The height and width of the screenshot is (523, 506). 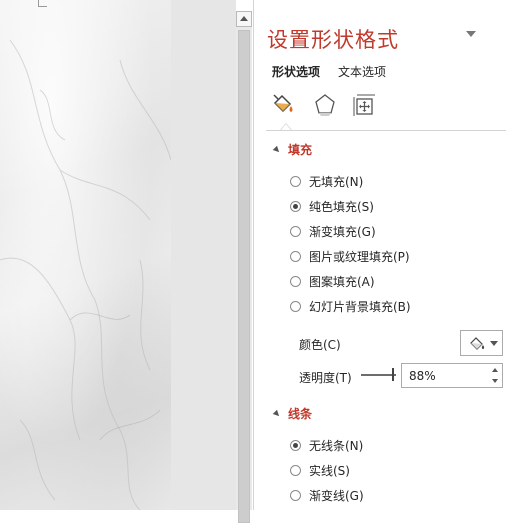 What do you see at coordinates (495, 370) in the screenshot?
I see `spin-up-icon` at bounding box center [495, 370].